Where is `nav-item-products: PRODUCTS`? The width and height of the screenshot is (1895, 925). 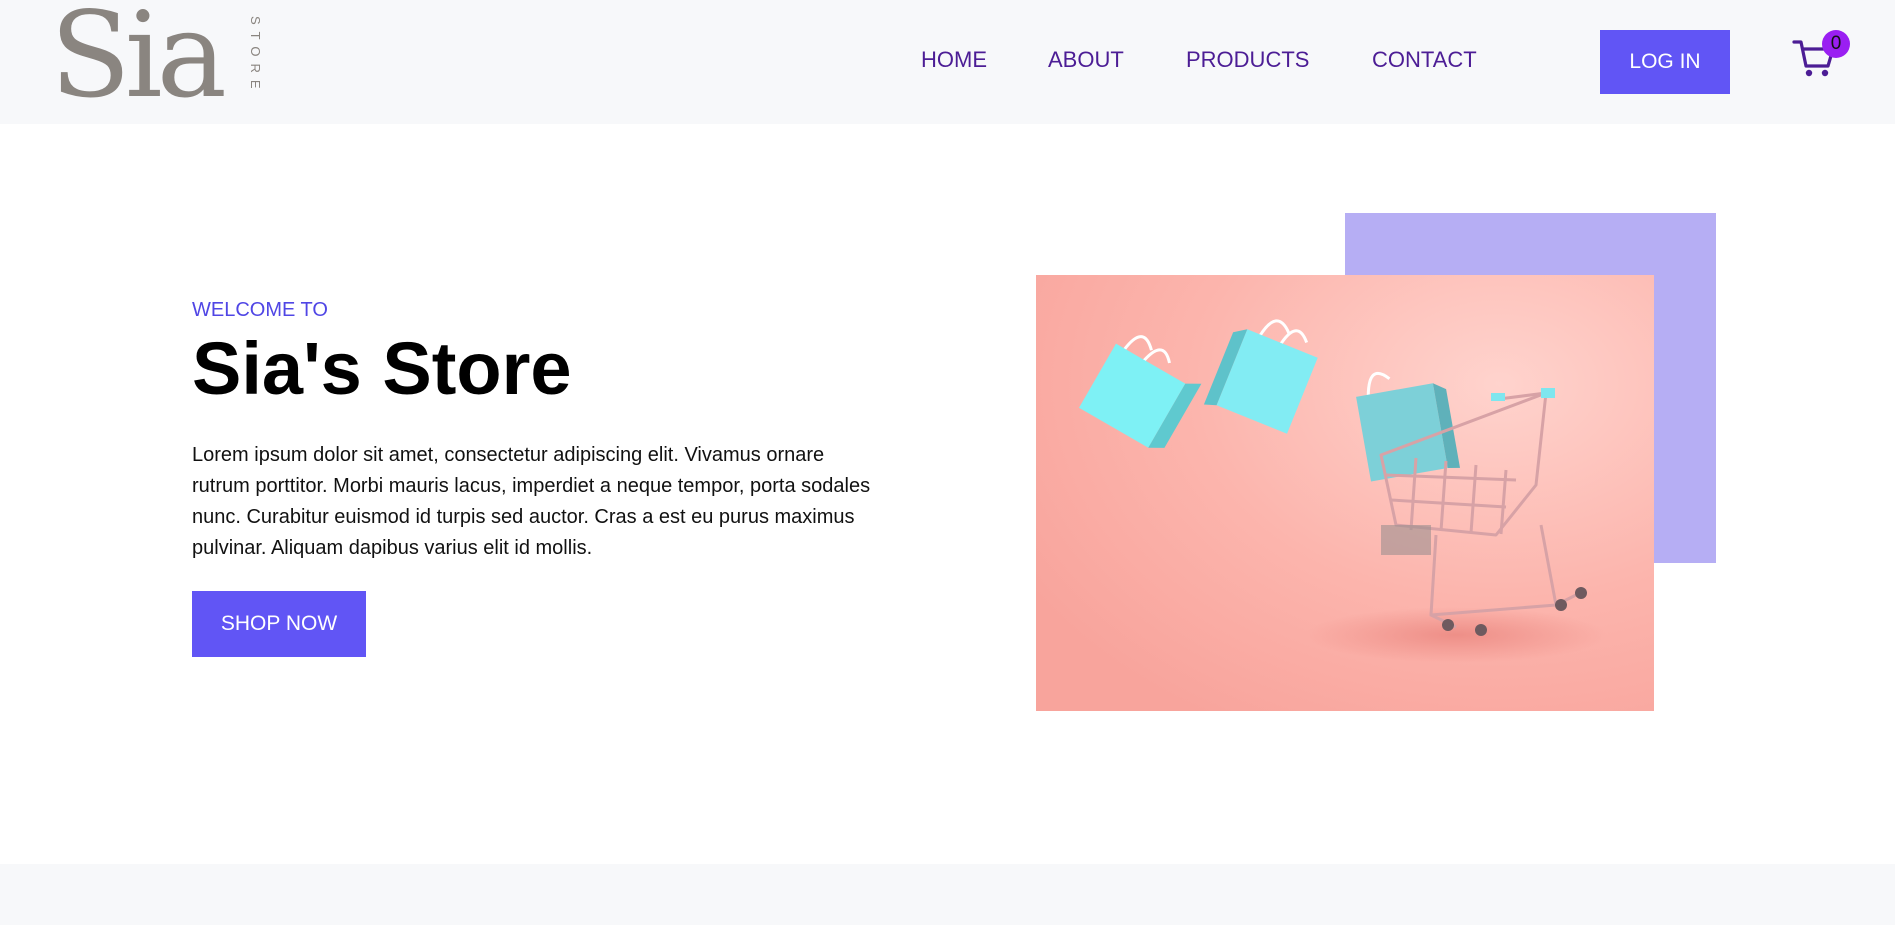
nav-item-products: PRODUCTS is located at coordinates (1247, 60).